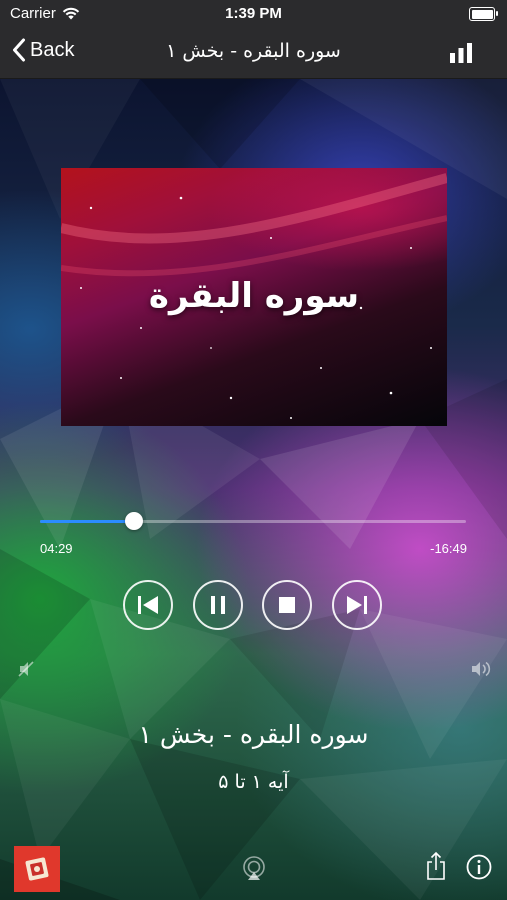 This screenshot has height=900, width=507. I want to click on nav-title: سوره البقره - بخش ۱, so click(253, 51).